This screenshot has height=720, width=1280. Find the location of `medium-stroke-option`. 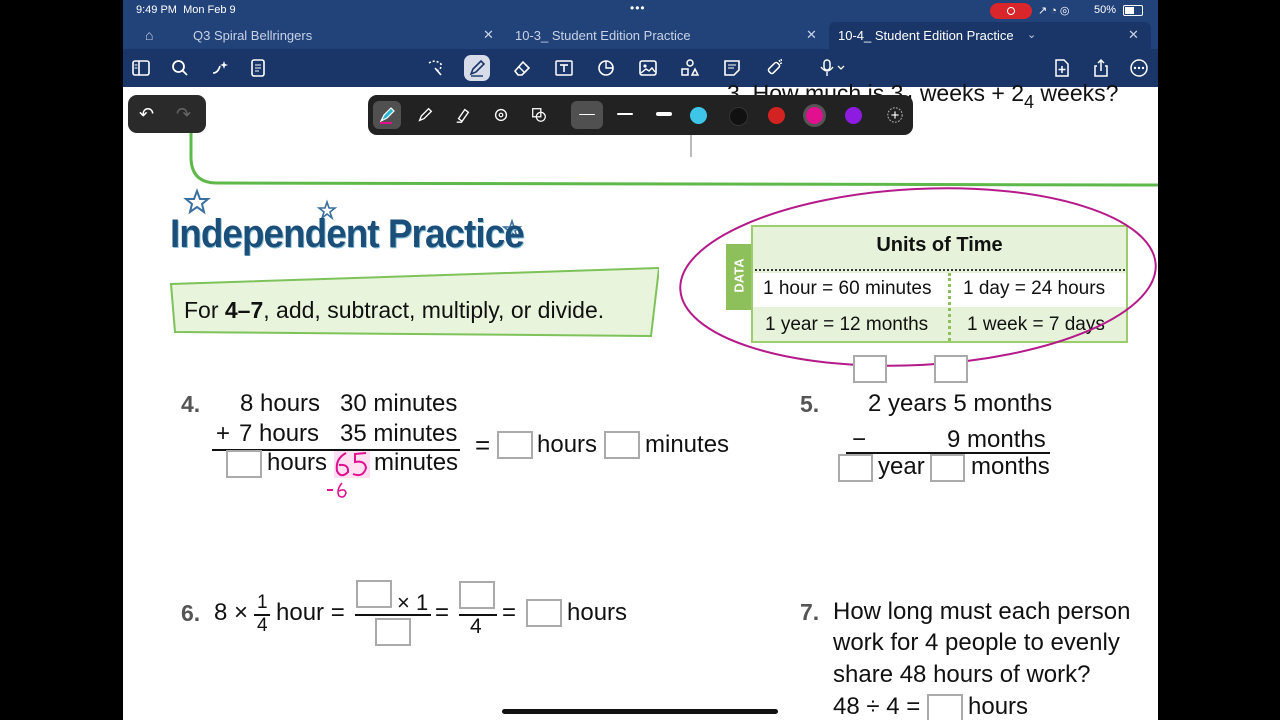

medium-stroke-option is located at coordinates (625, 115).